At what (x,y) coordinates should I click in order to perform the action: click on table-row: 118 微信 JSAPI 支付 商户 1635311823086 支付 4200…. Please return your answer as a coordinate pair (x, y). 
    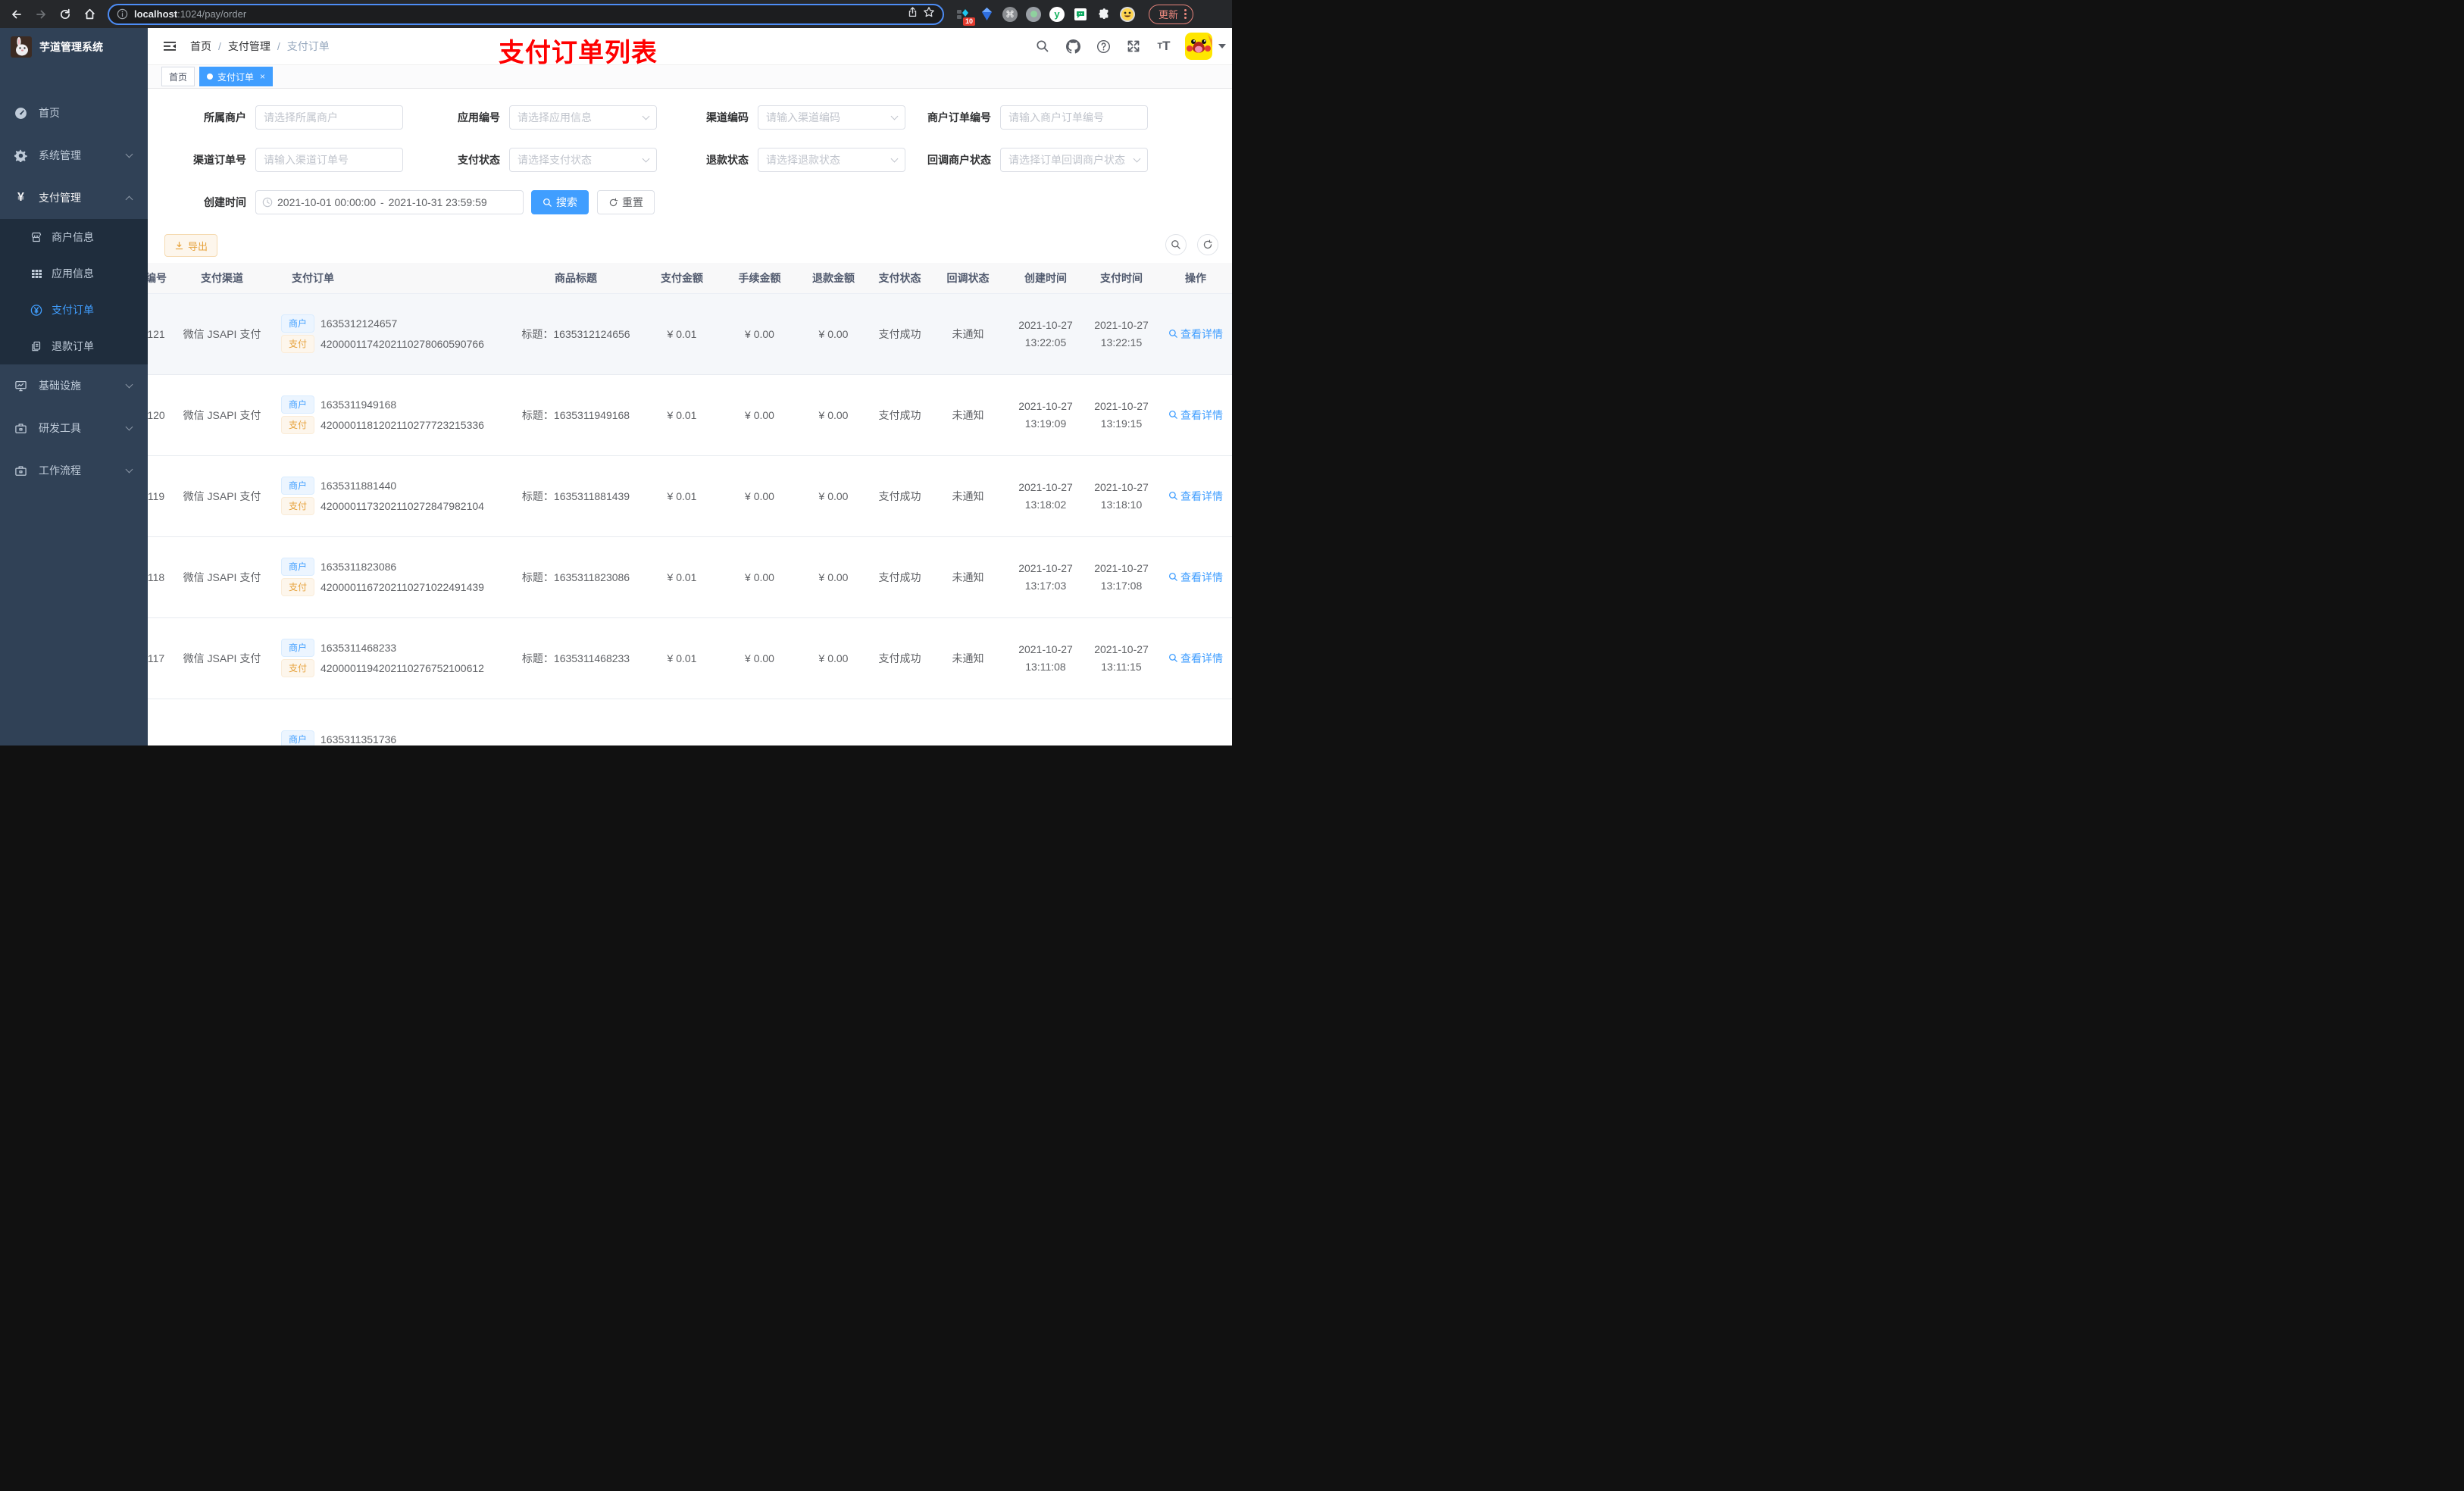
    Looking at the image, I should click on (690, 577).